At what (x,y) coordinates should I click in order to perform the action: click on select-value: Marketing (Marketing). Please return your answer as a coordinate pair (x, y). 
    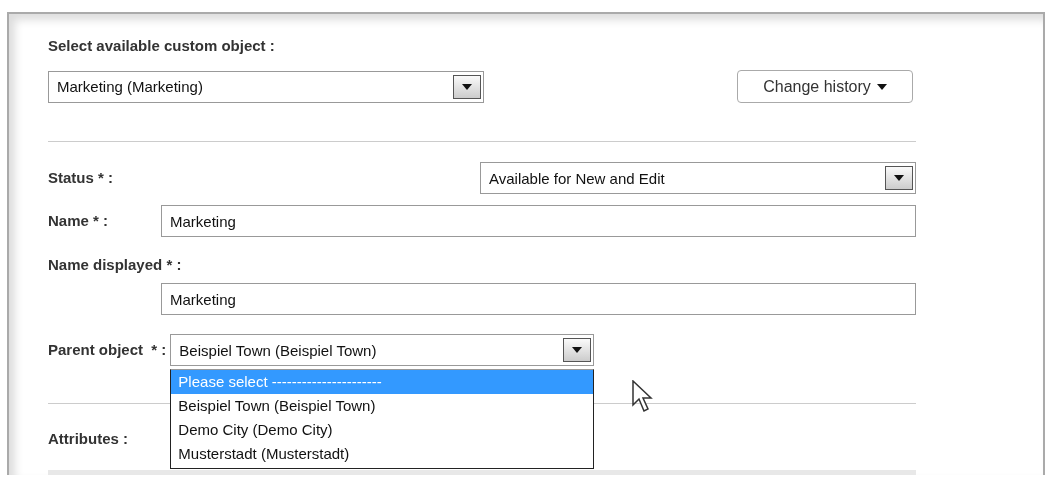
    Looking at the image, I should click on (130, 86).